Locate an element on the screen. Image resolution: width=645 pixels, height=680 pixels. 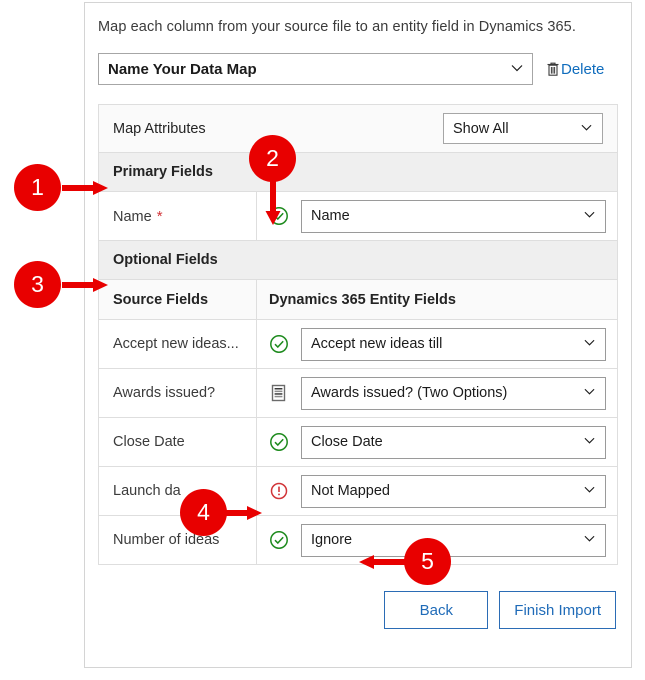
source-field-label: Awards issued? is located at coordinates (164, 393).